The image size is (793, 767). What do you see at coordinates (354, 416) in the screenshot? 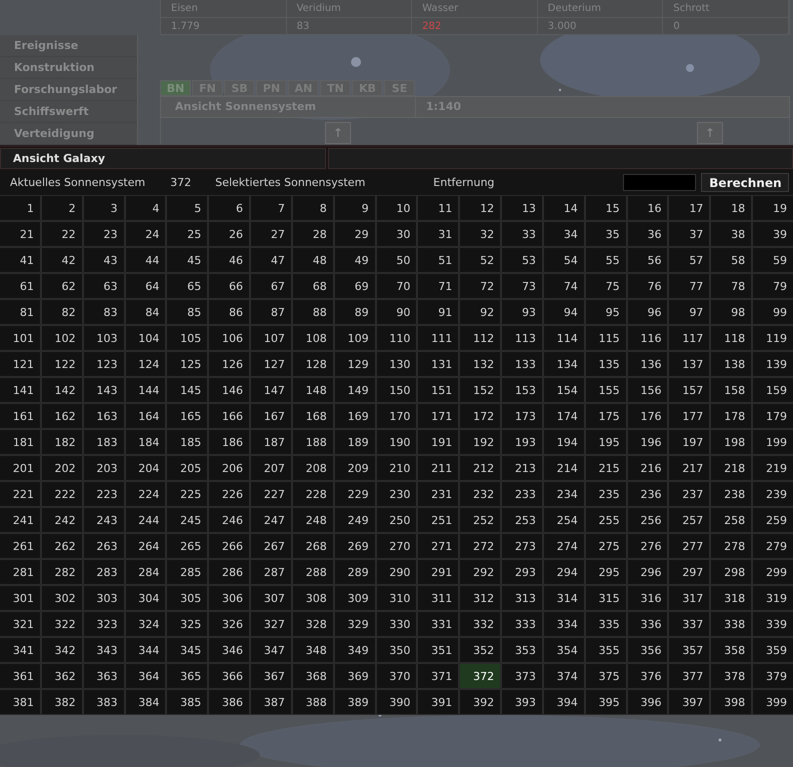
I see `system-cell: 169` at bounding box center [354, 416].